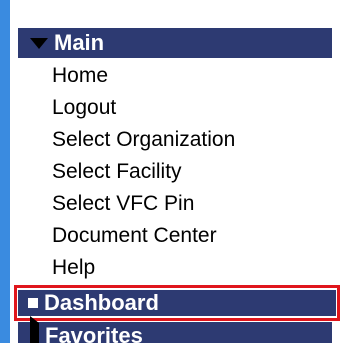  I want to click on menu-item-select-vfc-pin: Select VFC Pin, so click(175, 204).